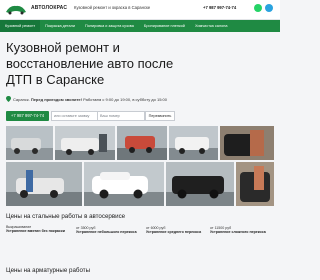 This screenshot has height=280, width=320. I want to click on photo-workshop-1-image, so click(29, 143).